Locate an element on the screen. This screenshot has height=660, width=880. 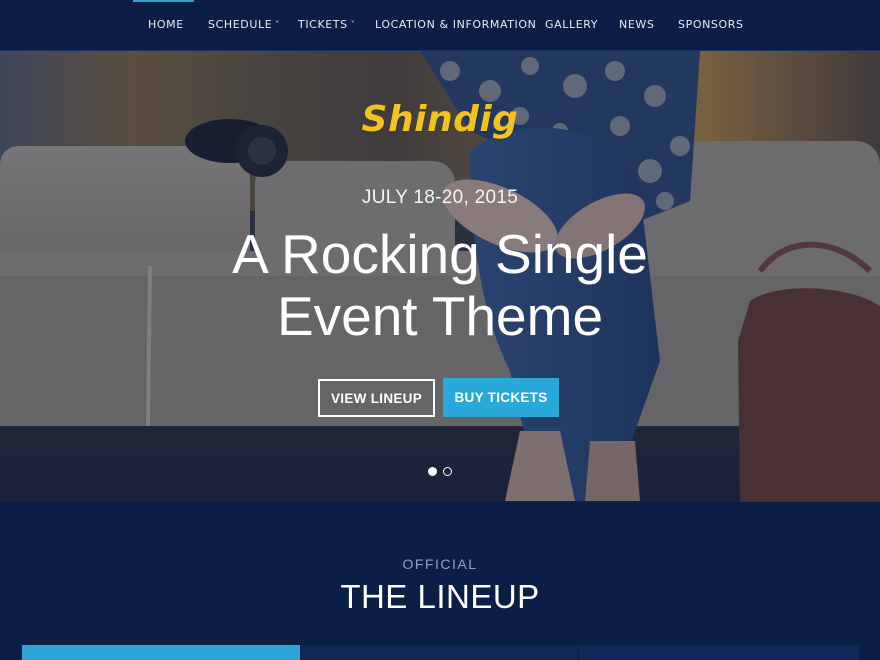
nav-label: HOME is located at coordinates (166, 24).